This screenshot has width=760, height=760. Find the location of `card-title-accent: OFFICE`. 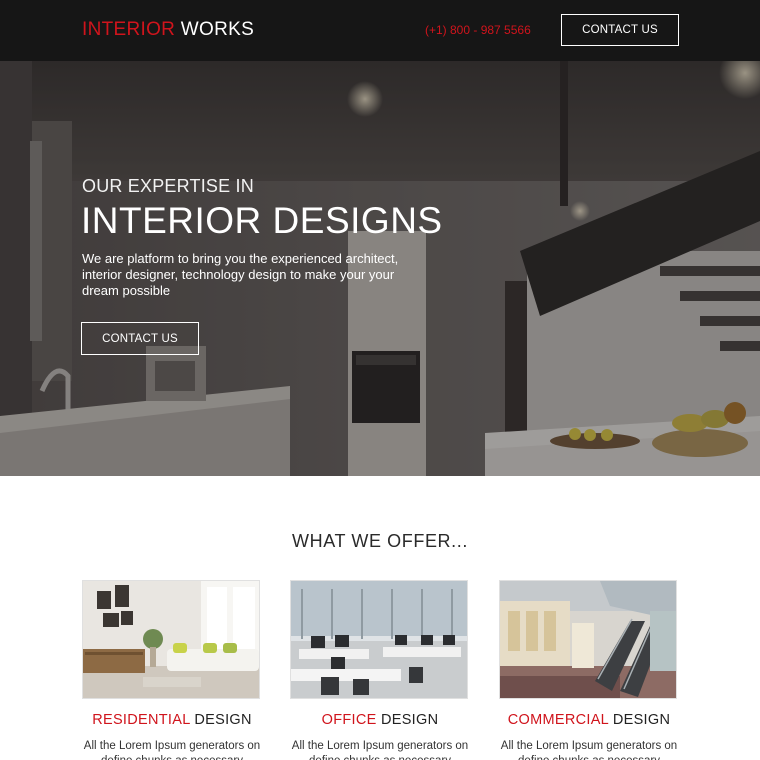

card-title-accent: OFFICE is located at coordinates (349, 720).